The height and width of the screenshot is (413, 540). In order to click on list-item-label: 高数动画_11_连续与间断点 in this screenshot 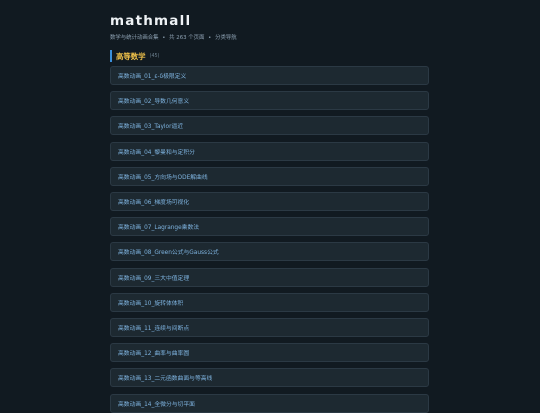, I will do `click(154, 329)`.